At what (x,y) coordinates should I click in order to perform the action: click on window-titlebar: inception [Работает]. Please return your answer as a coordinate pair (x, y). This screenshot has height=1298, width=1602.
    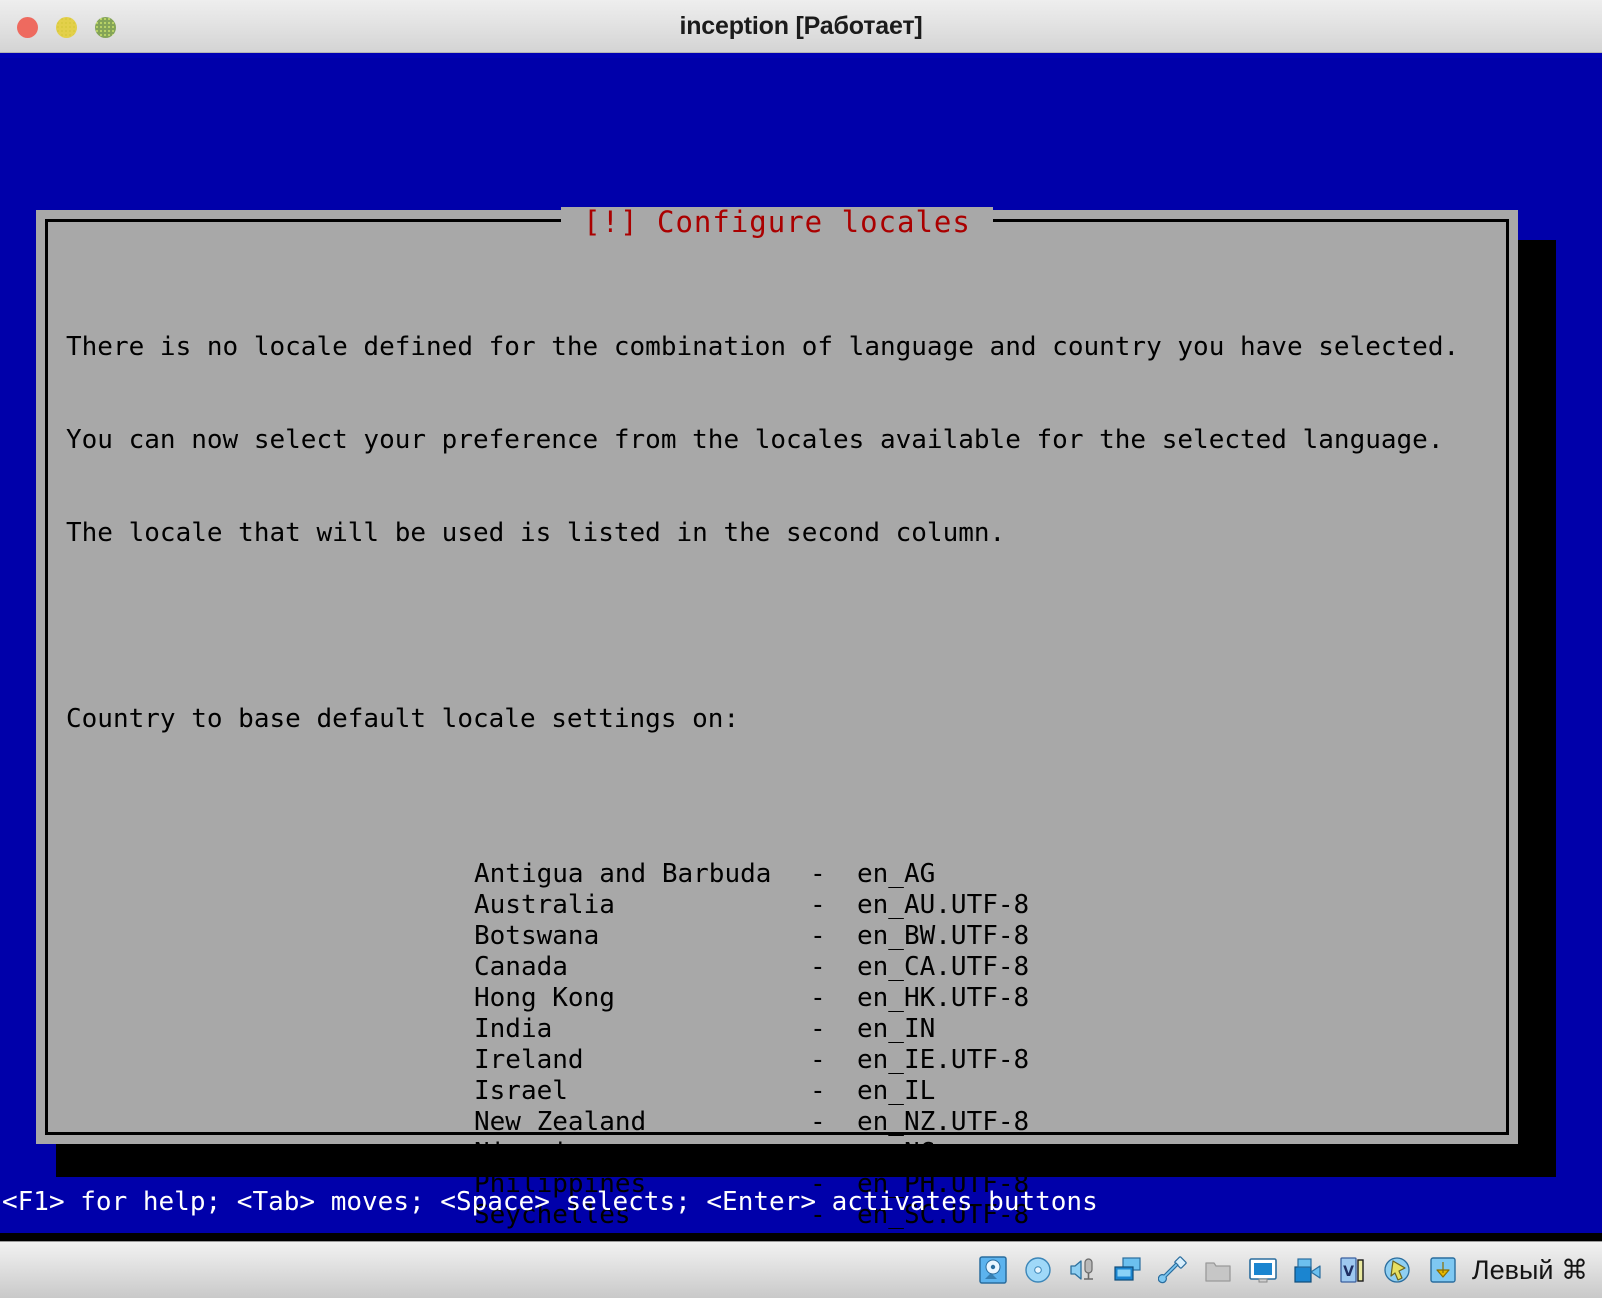
    Looking at the image, I should click on (801, 26).